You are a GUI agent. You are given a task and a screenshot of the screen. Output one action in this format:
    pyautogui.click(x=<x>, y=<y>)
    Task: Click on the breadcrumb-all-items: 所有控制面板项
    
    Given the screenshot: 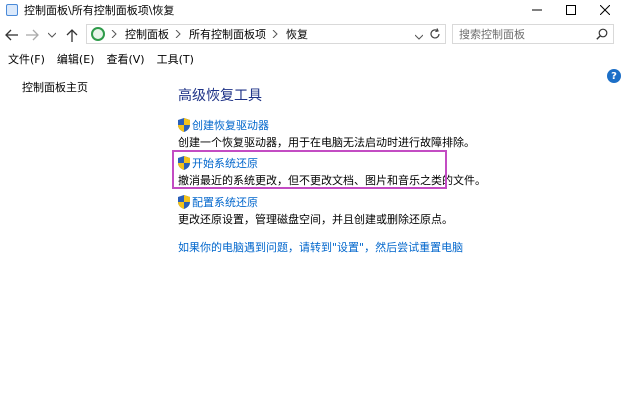 What is the action you would take?
    pyautogui.click(x=227, y=34)
    